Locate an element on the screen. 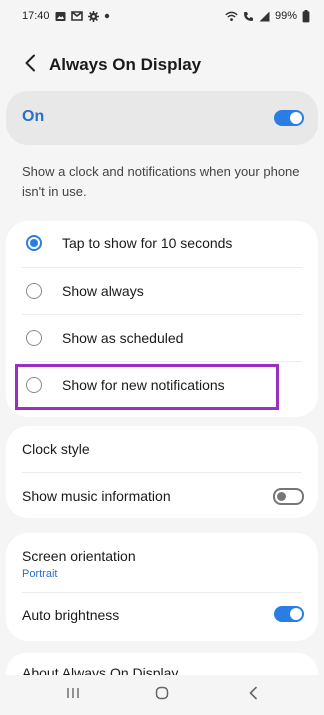  navigation-bar is located at coordinates (162, 695).